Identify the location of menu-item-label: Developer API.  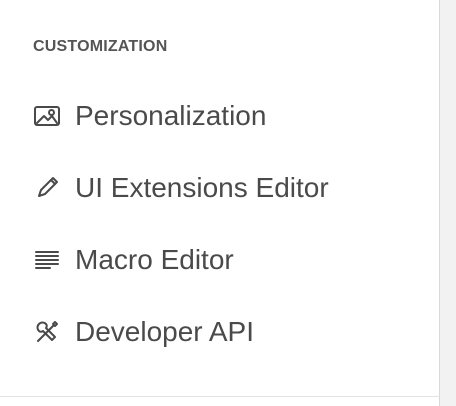
(164, 331).